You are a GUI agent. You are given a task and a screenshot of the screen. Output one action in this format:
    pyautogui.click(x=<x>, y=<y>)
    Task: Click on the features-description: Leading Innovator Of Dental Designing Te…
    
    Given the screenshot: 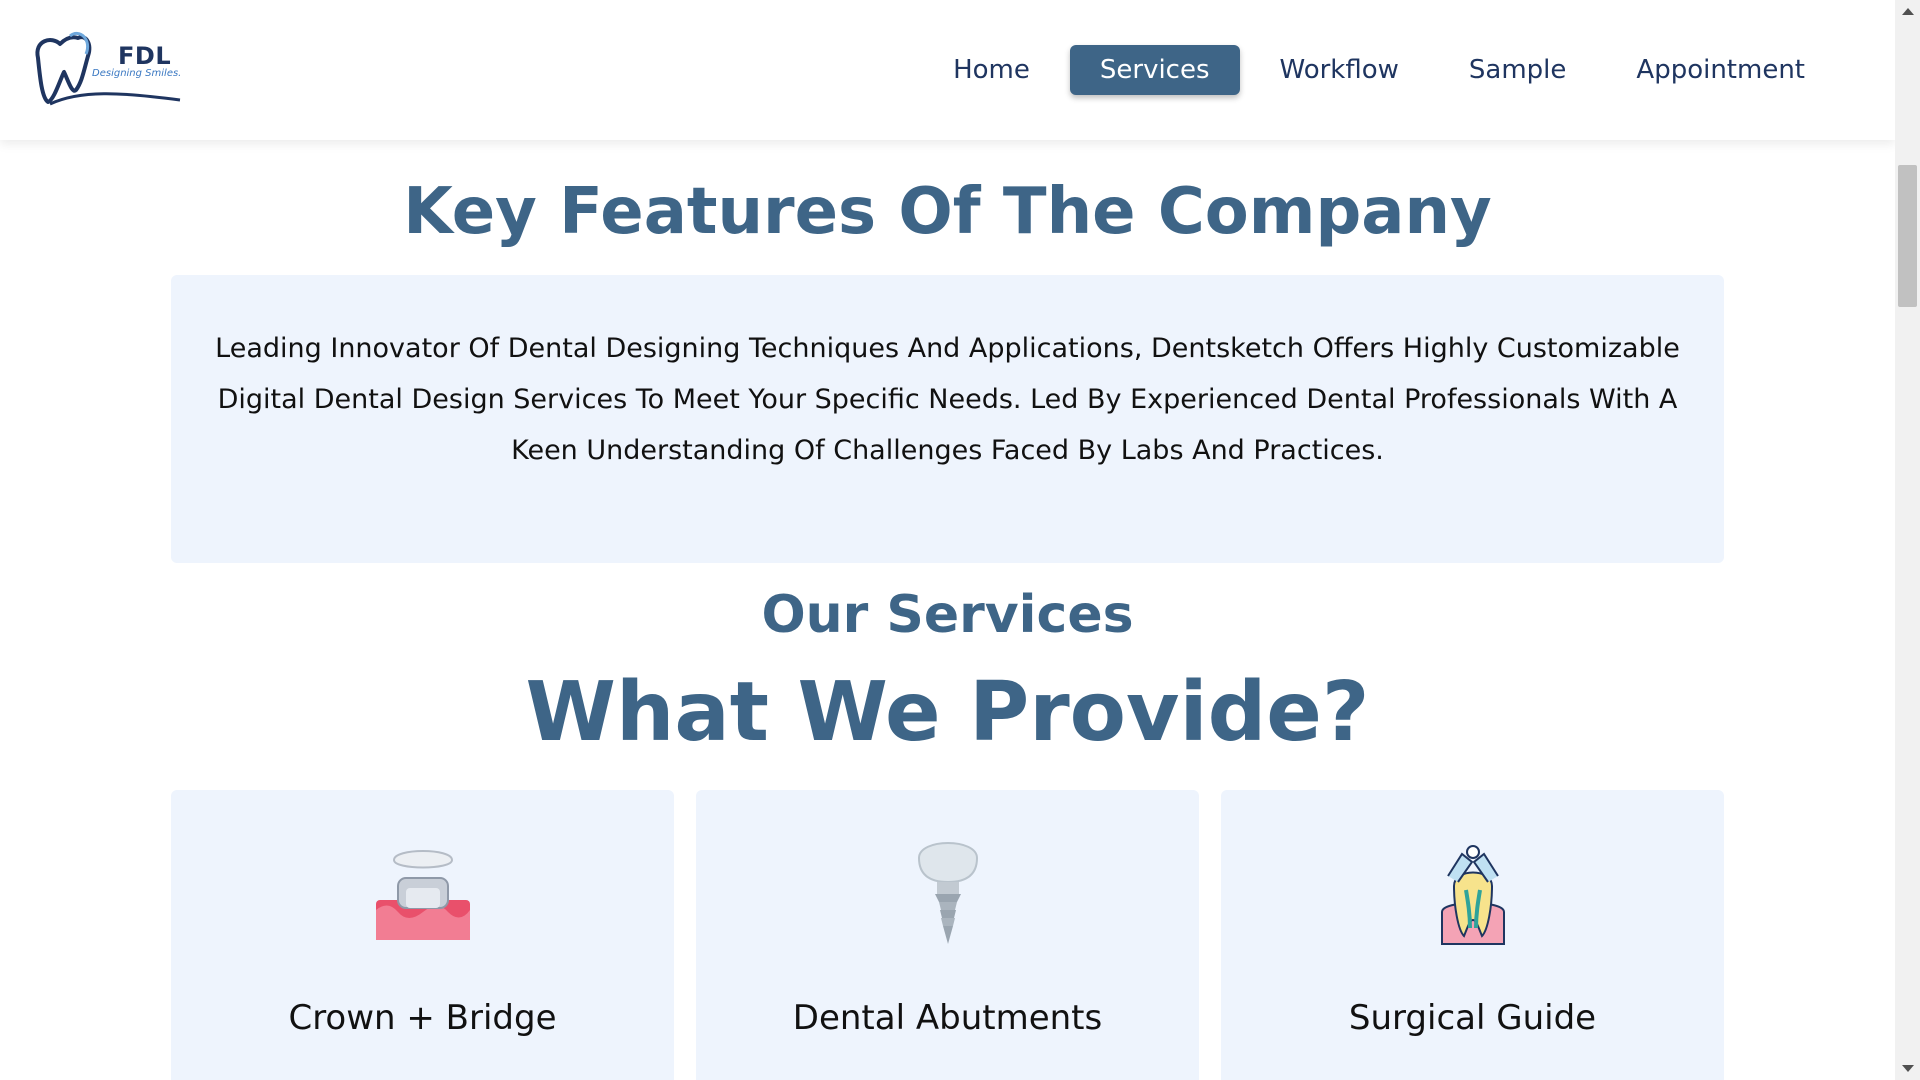 What is the action you would take?
    pyautogui.click(x=947, y=399)
    